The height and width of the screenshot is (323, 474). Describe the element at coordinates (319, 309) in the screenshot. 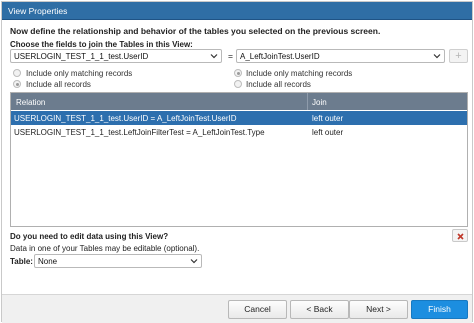

I see `back-button: < Back` at that location.